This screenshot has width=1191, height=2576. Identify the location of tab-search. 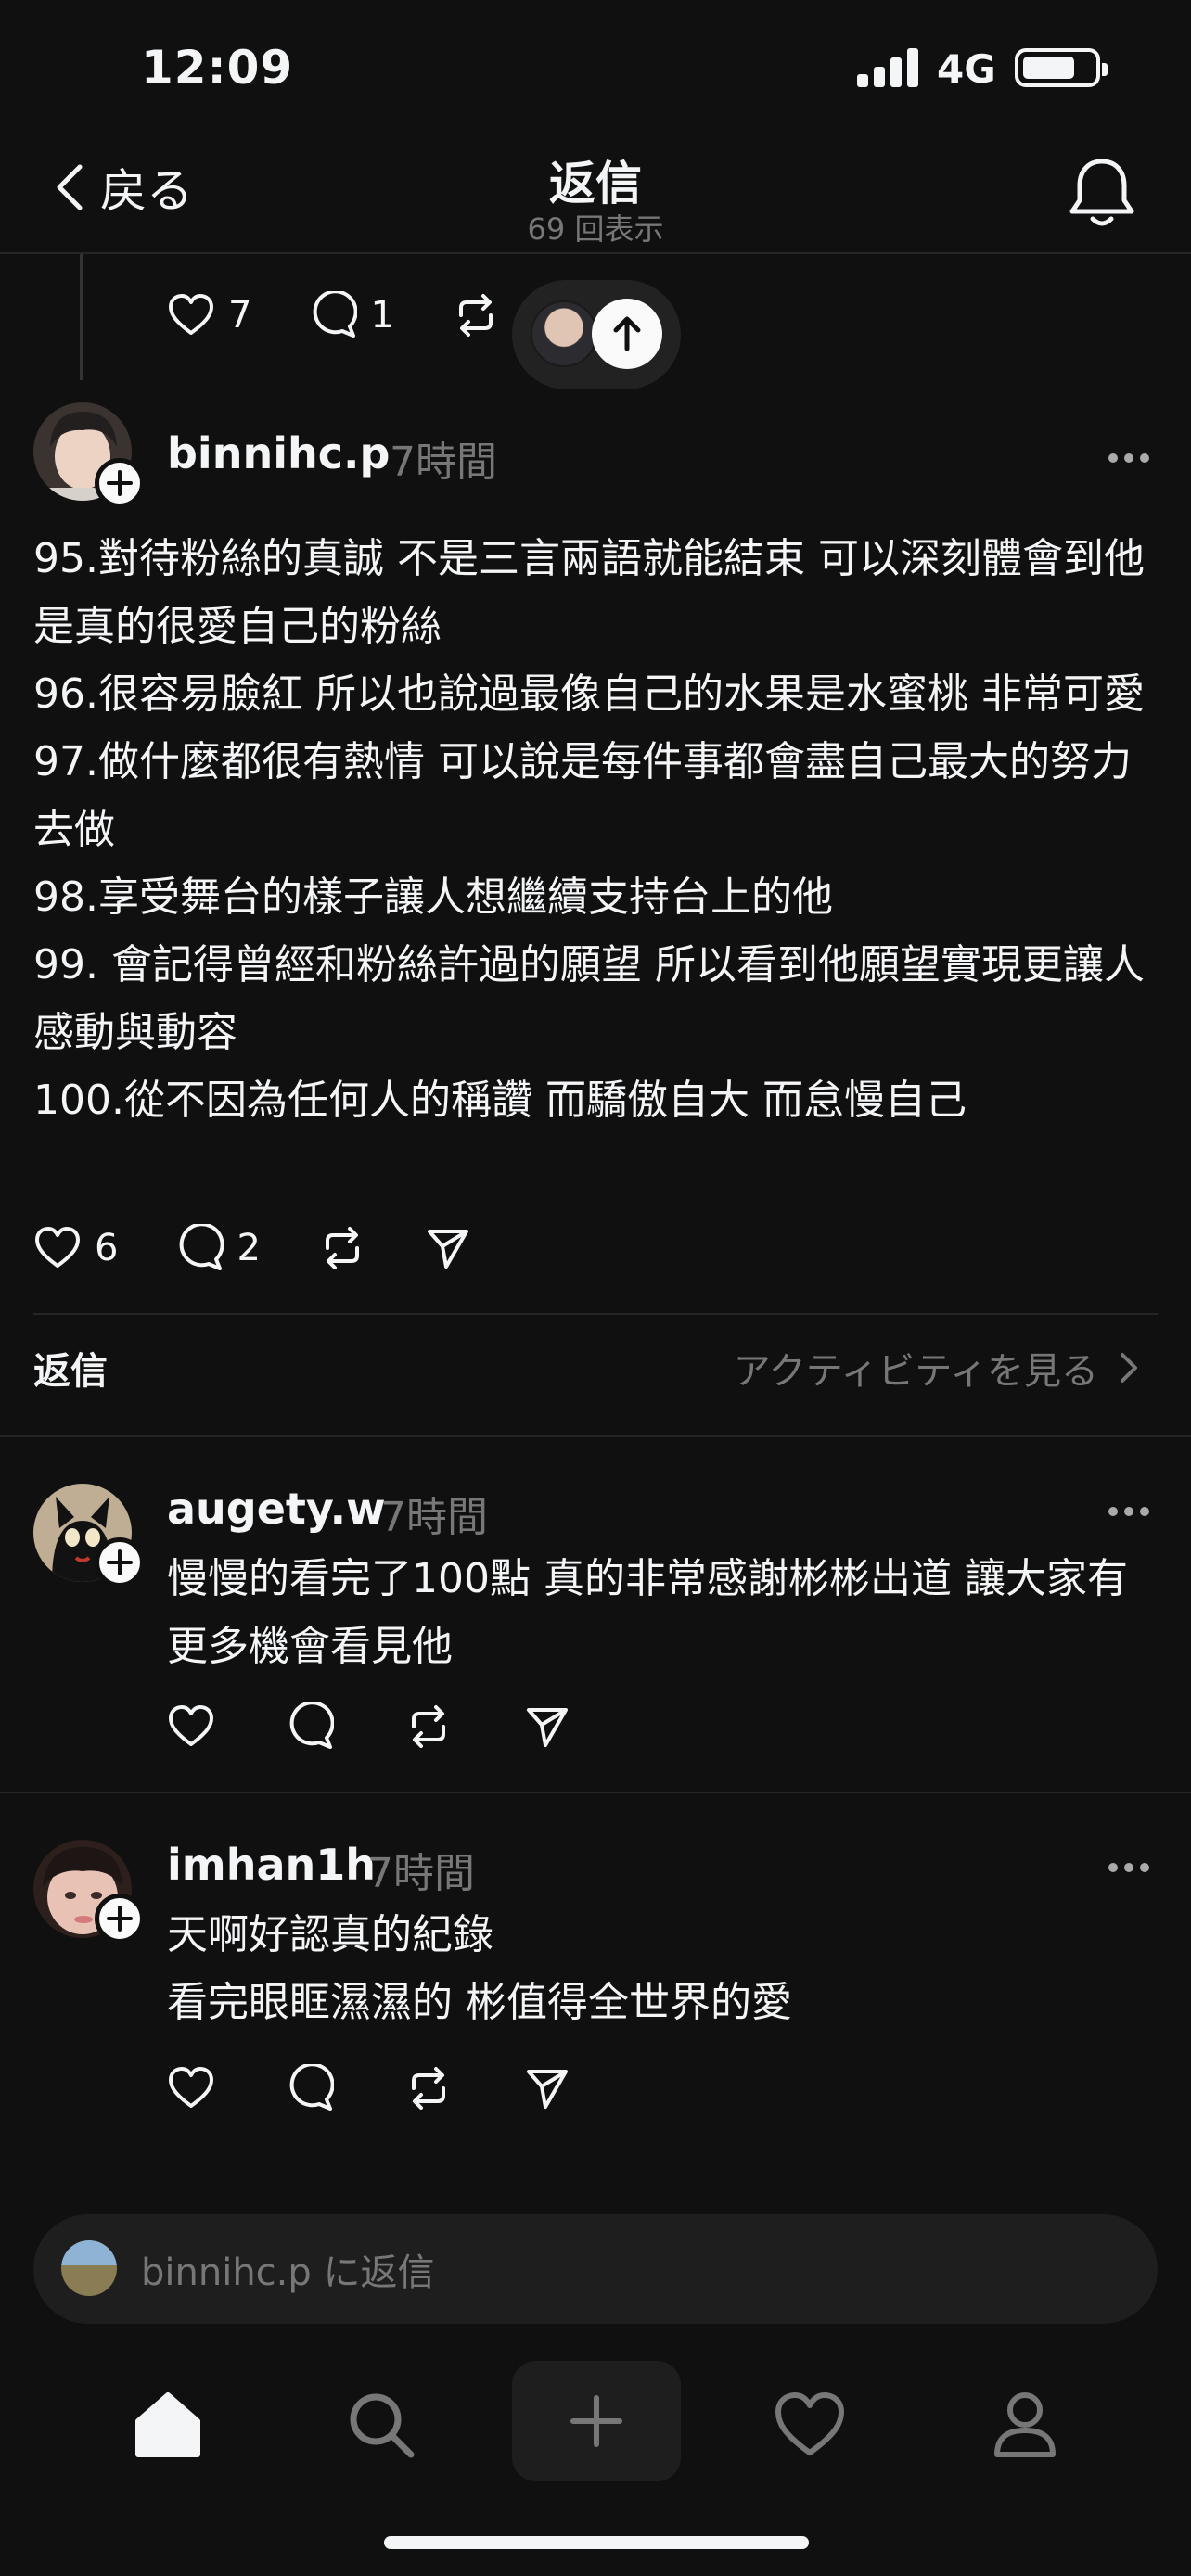
(381, 2425).